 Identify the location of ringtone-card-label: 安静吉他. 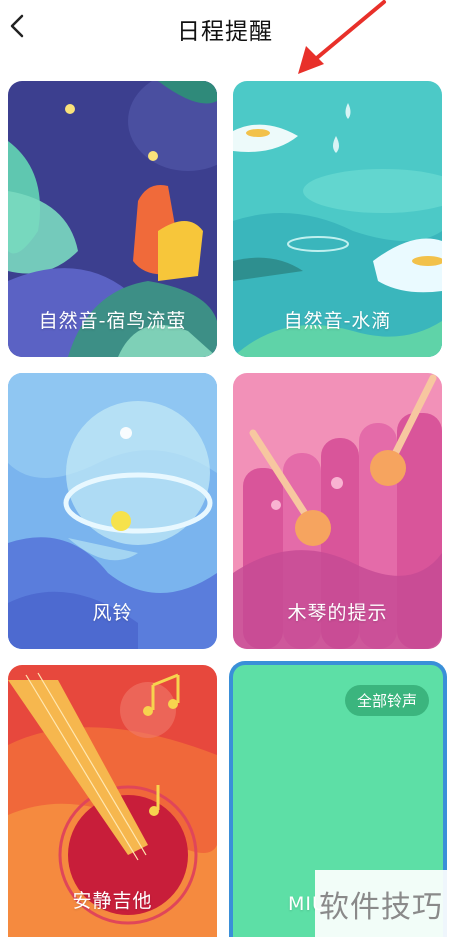
(112, 901).